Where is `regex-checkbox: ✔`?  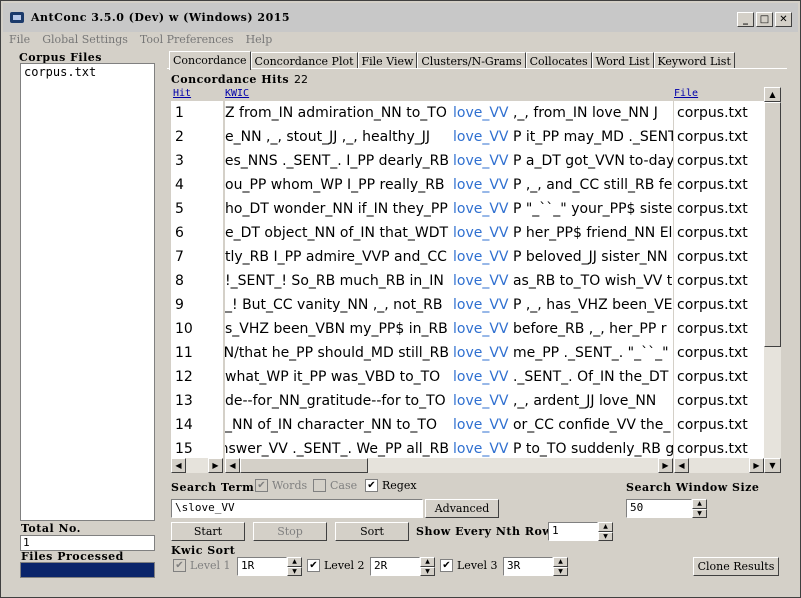
regex-checkbox: ✔ is located at coordinates (371, 485).